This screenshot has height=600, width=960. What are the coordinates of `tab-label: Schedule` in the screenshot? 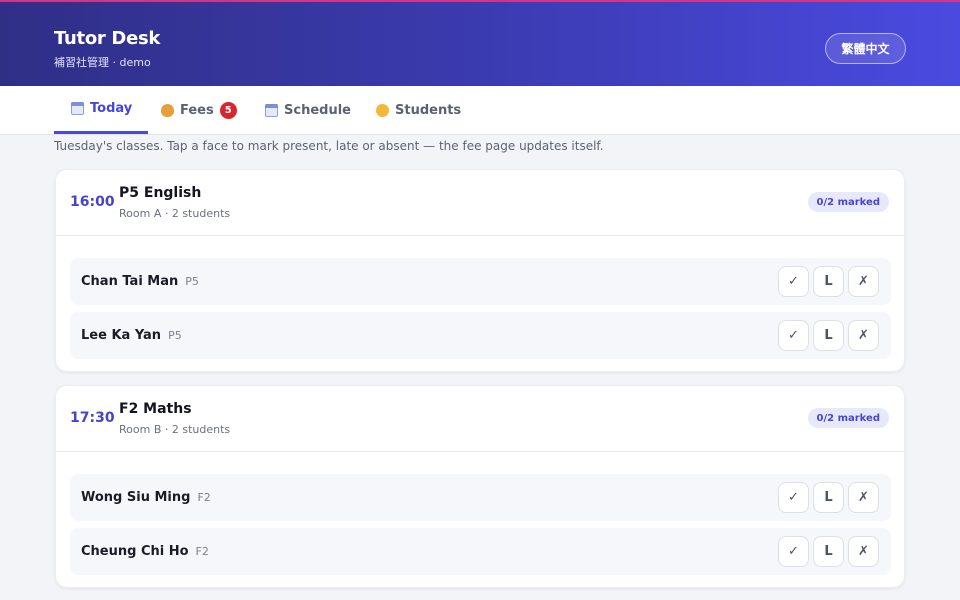 It's located at (317, 110).